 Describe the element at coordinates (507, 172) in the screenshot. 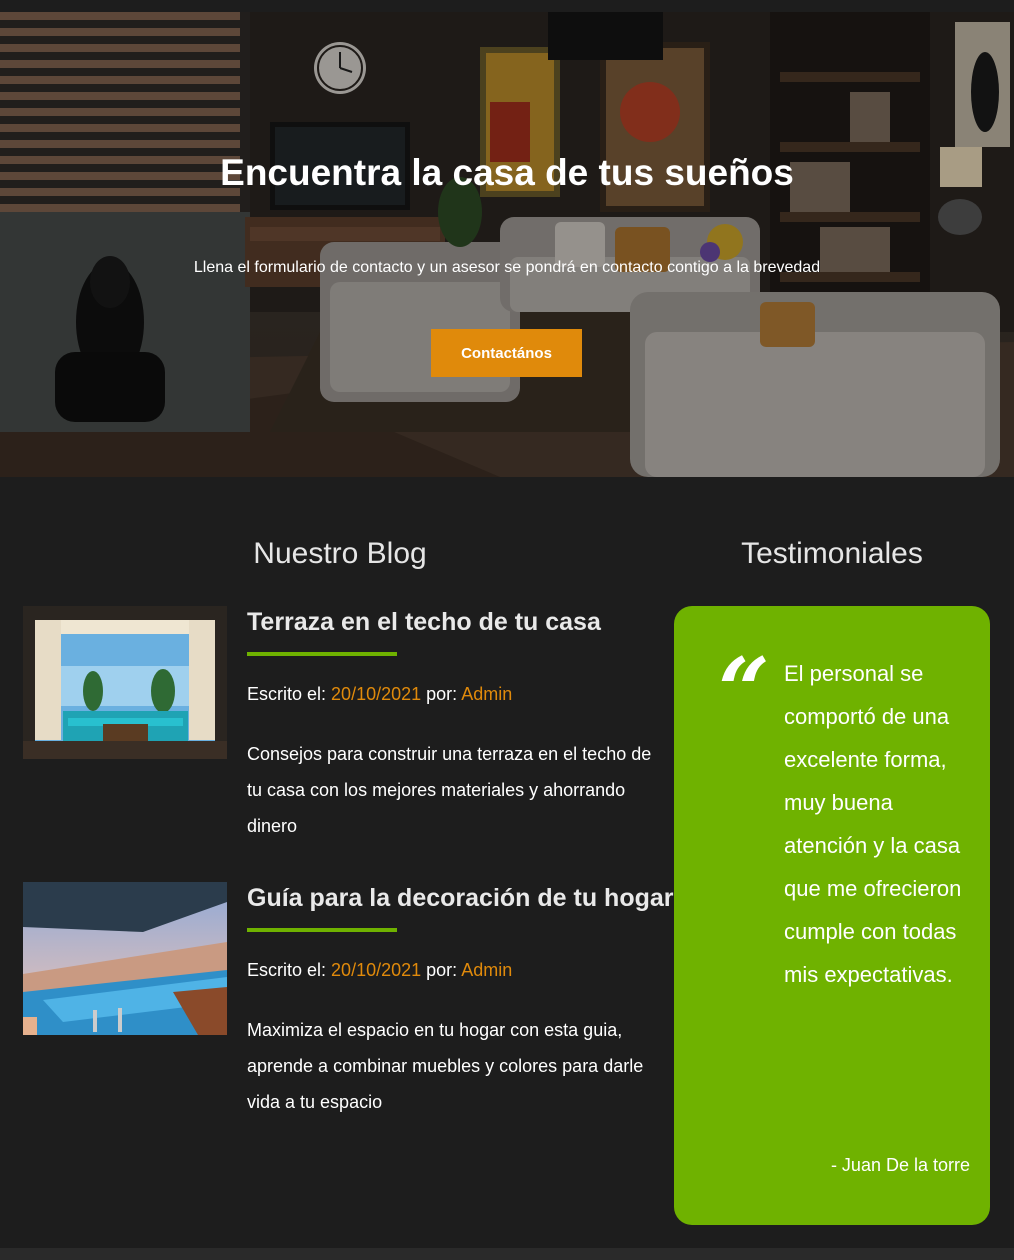

I see `hero-title: Encuentra la casa de tus sueños` at that location.